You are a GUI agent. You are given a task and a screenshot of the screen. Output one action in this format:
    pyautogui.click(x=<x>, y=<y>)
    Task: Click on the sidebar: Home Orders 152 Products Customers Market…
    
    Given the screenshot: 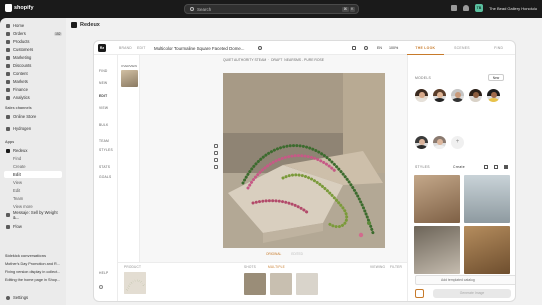 What is the action you would take?
    pyautogui.click(x=33, y=161)
    